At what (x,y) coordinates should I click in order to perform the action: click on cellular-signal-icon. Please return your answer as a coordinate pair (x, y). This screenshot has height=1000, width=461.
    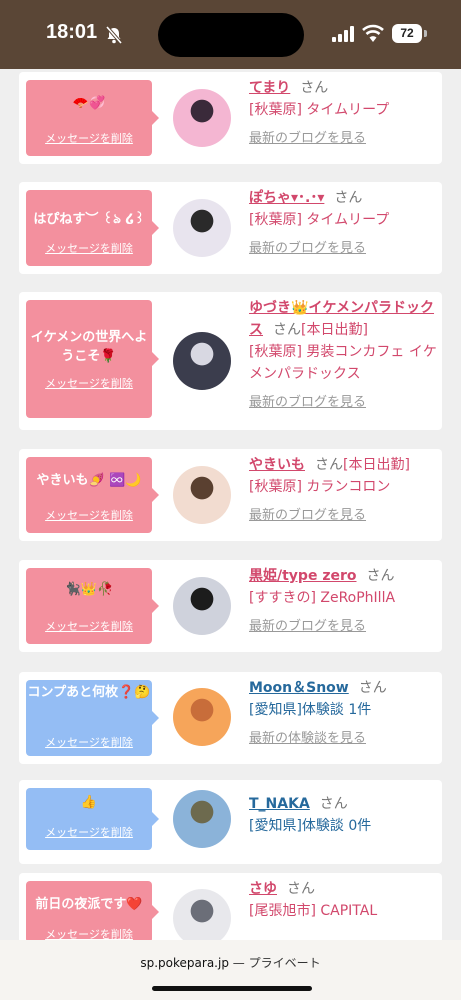
    Looking at the image, I should click on (343, 34).